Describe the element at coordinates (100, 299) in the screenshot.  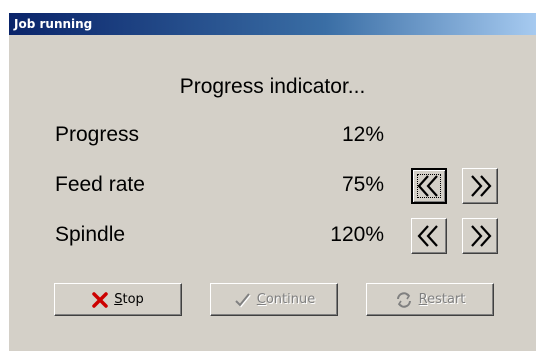
I see `x-icon` at that location.